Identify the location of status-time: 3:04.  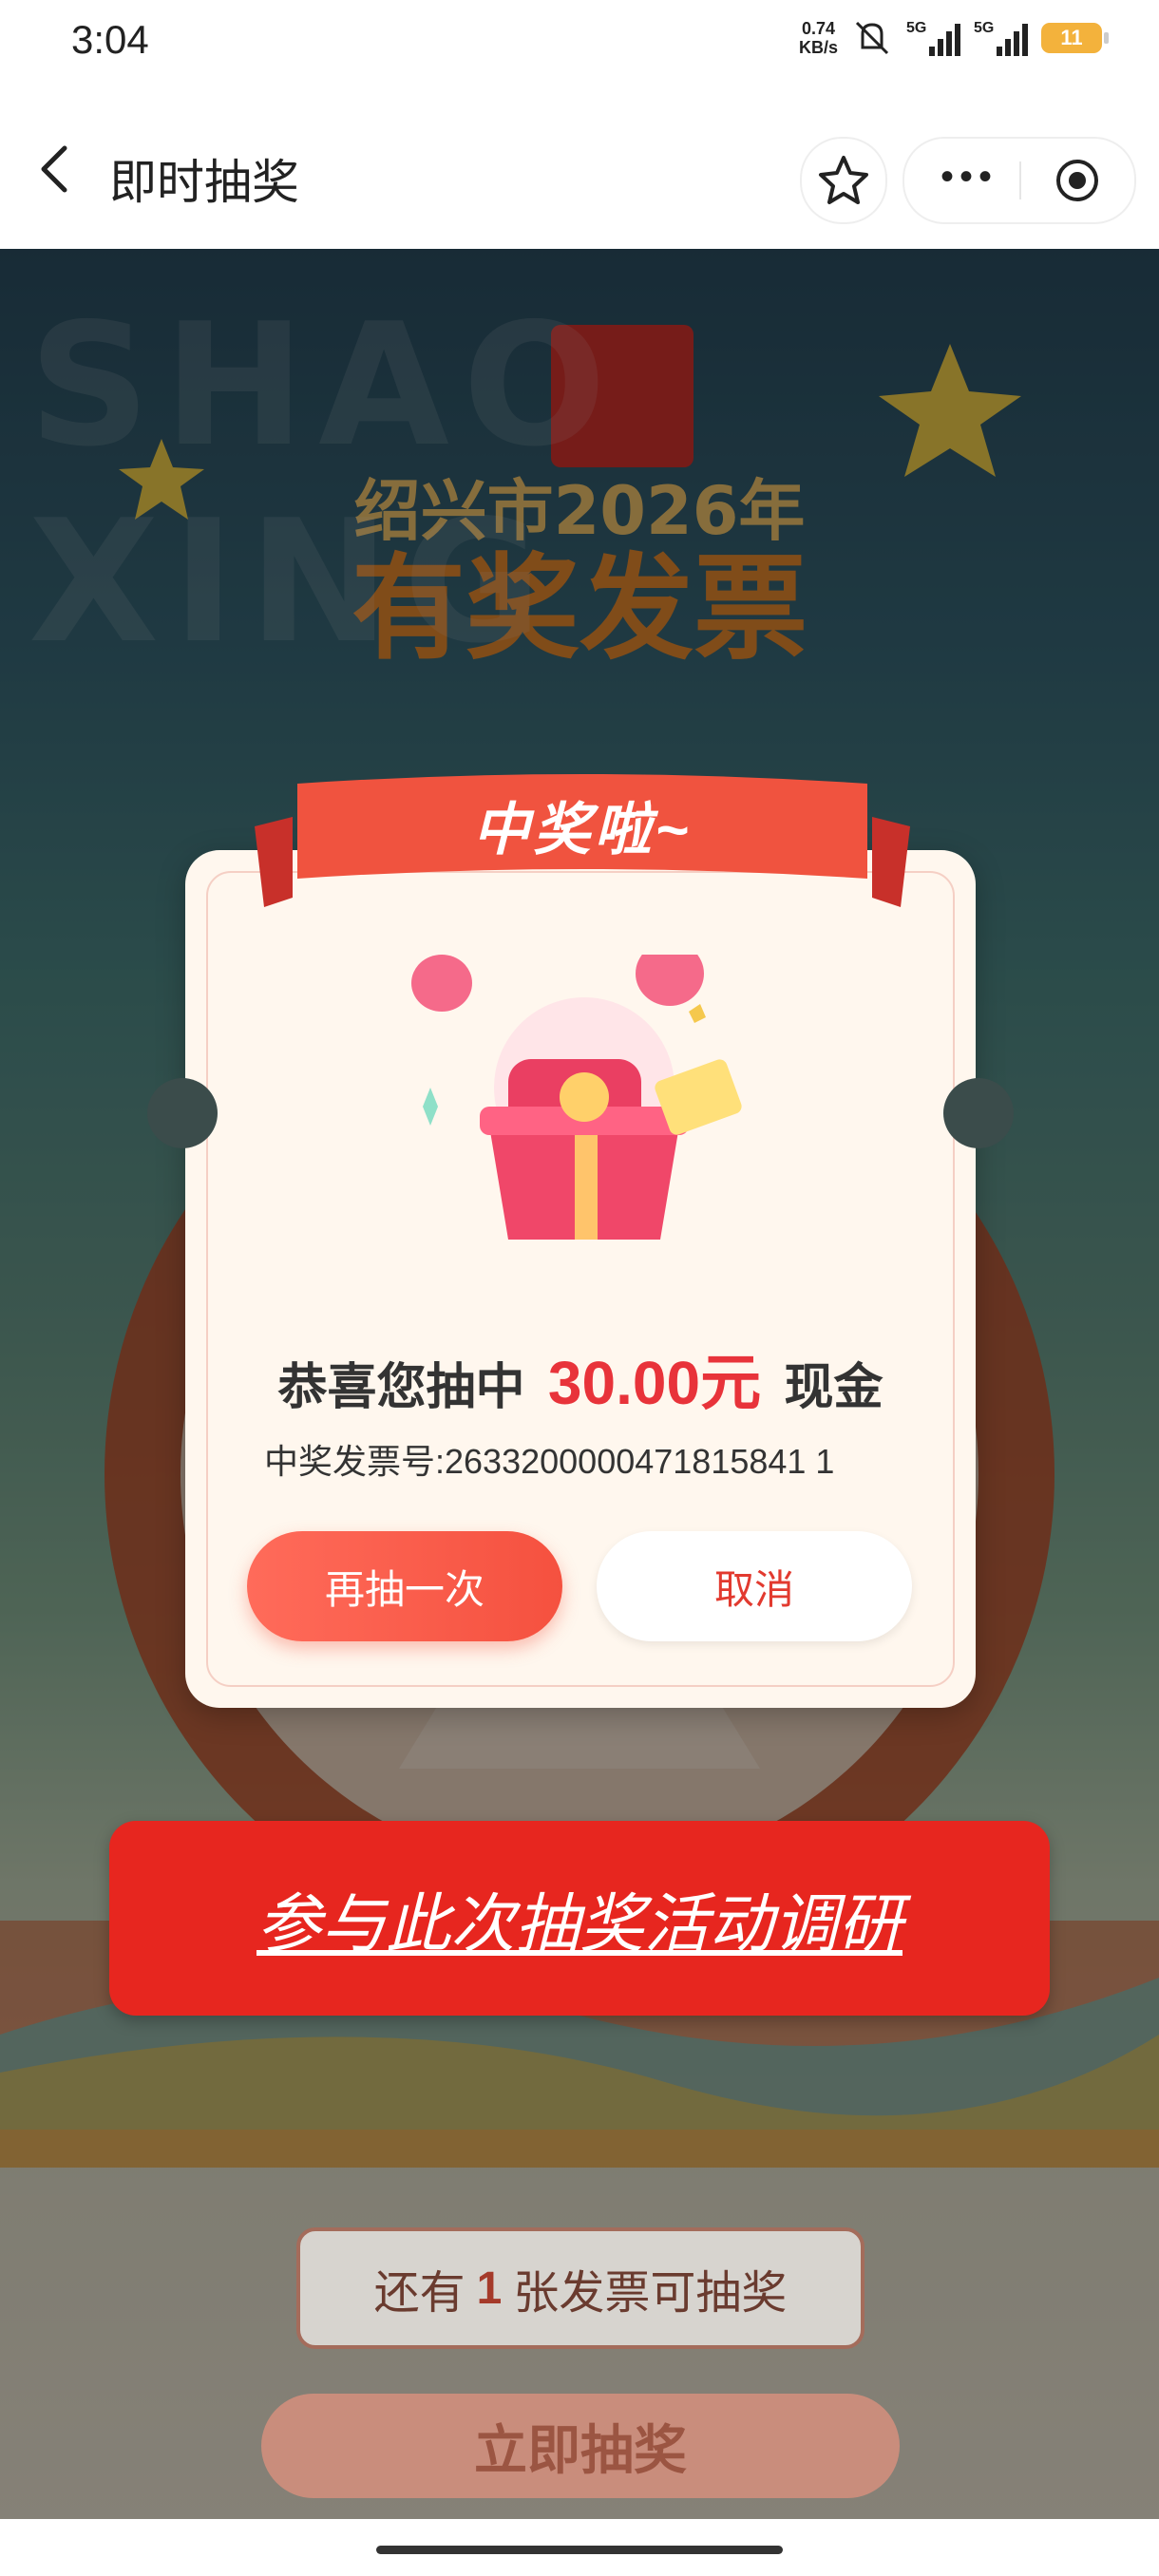
(110, 39).